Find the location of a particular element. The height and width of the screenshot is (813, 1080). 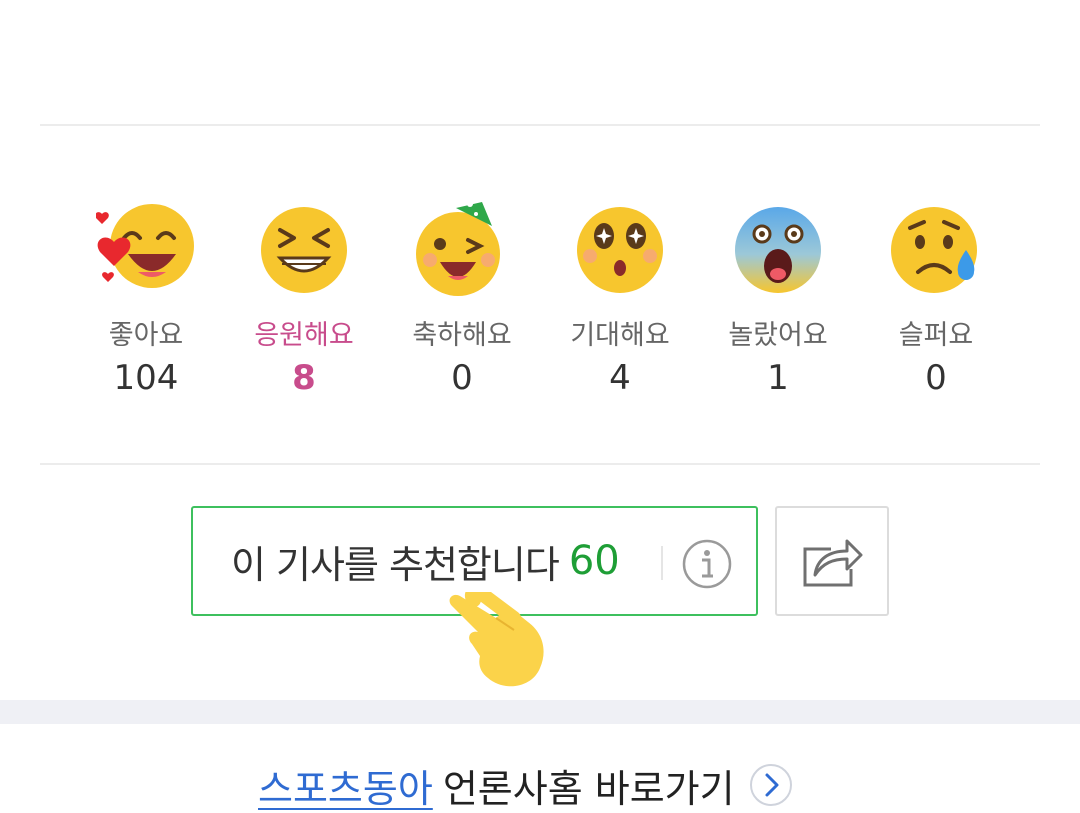

reaction-label: 놀랐어요 is located at coordinates (778, 335).